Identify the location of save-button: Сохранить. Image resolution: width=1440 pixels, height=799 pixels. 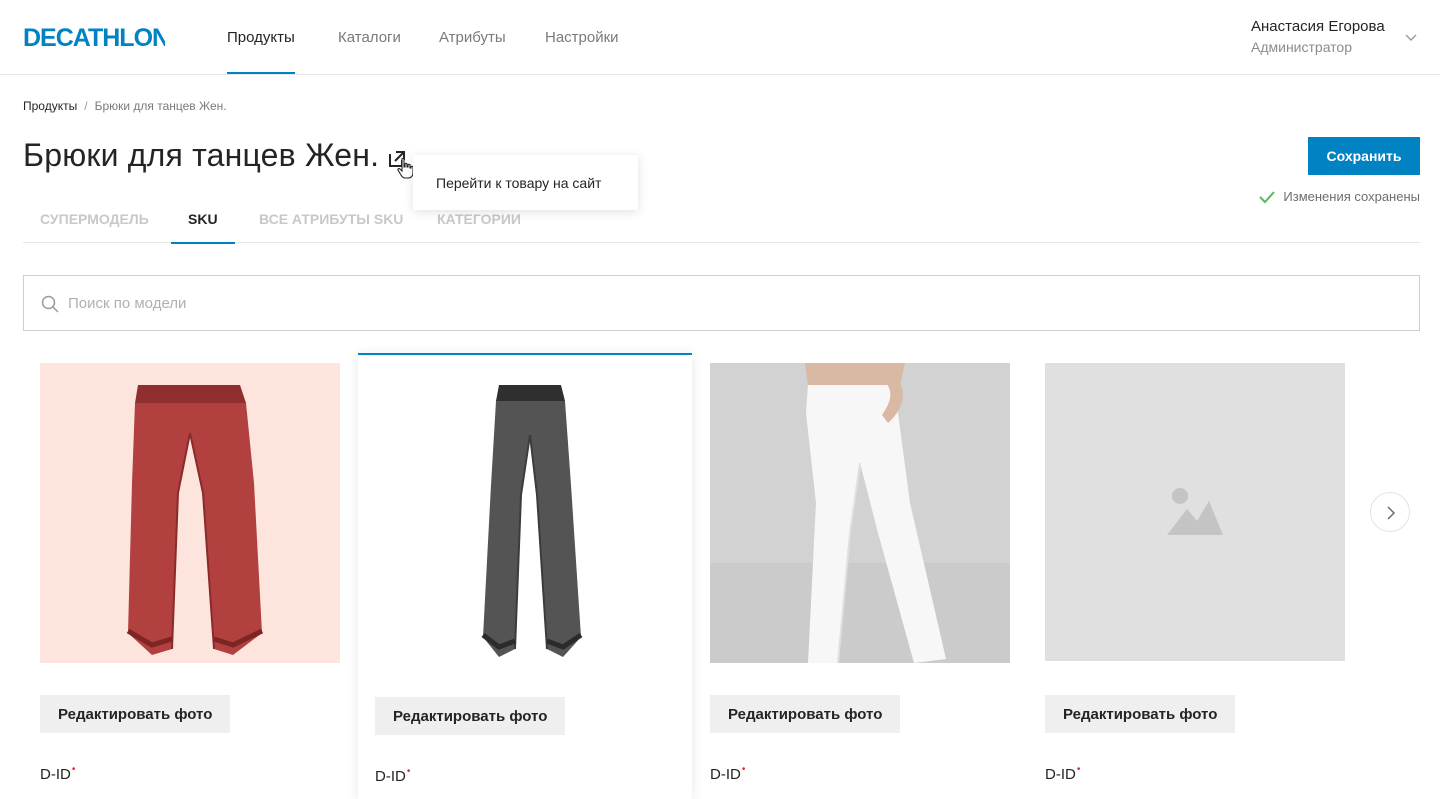
(1364, 156).